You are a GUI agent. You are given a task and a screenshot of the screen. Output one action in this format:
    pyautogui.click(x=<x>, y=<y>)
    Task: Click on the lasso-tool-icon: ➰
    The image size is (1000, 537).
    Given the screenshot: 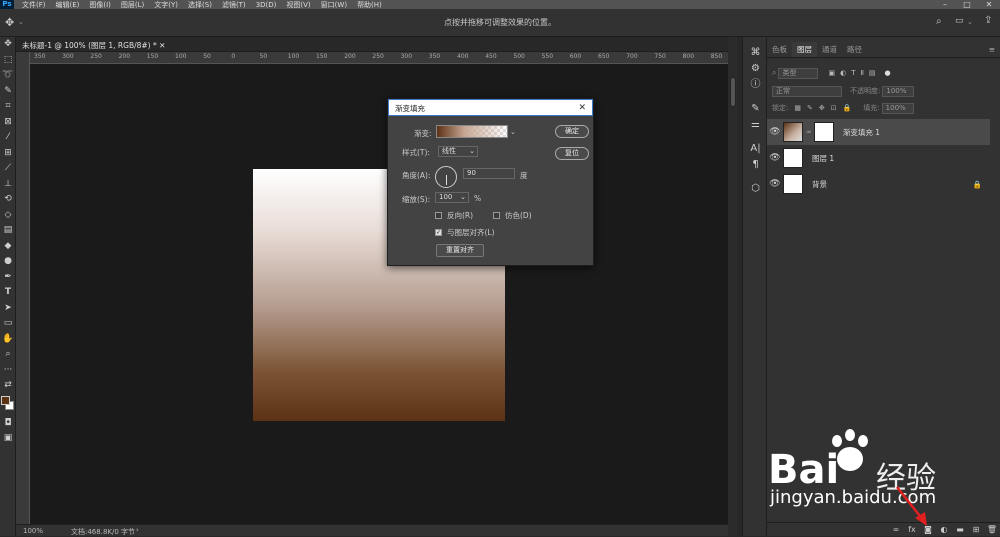 What is the action you would take?
    pyautogui.click(x=8, y=76)
    